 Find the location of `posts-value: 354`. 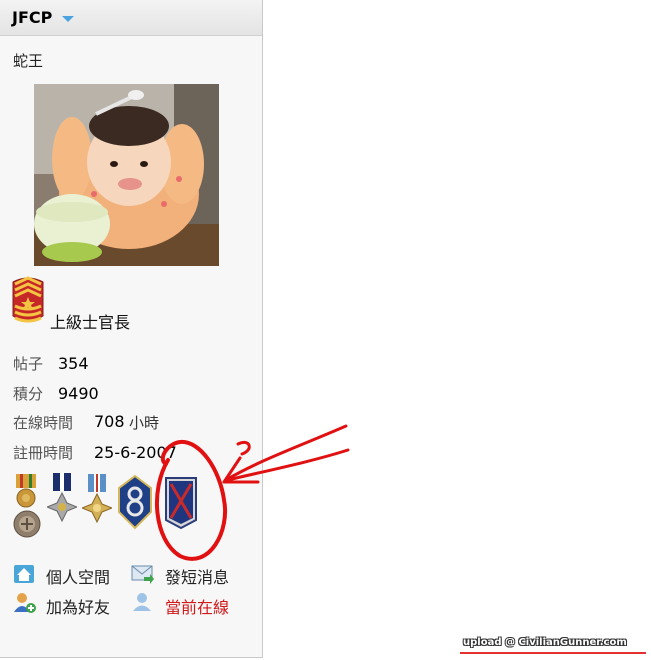

posts-value: 354 is located at coordinates (73, 363).